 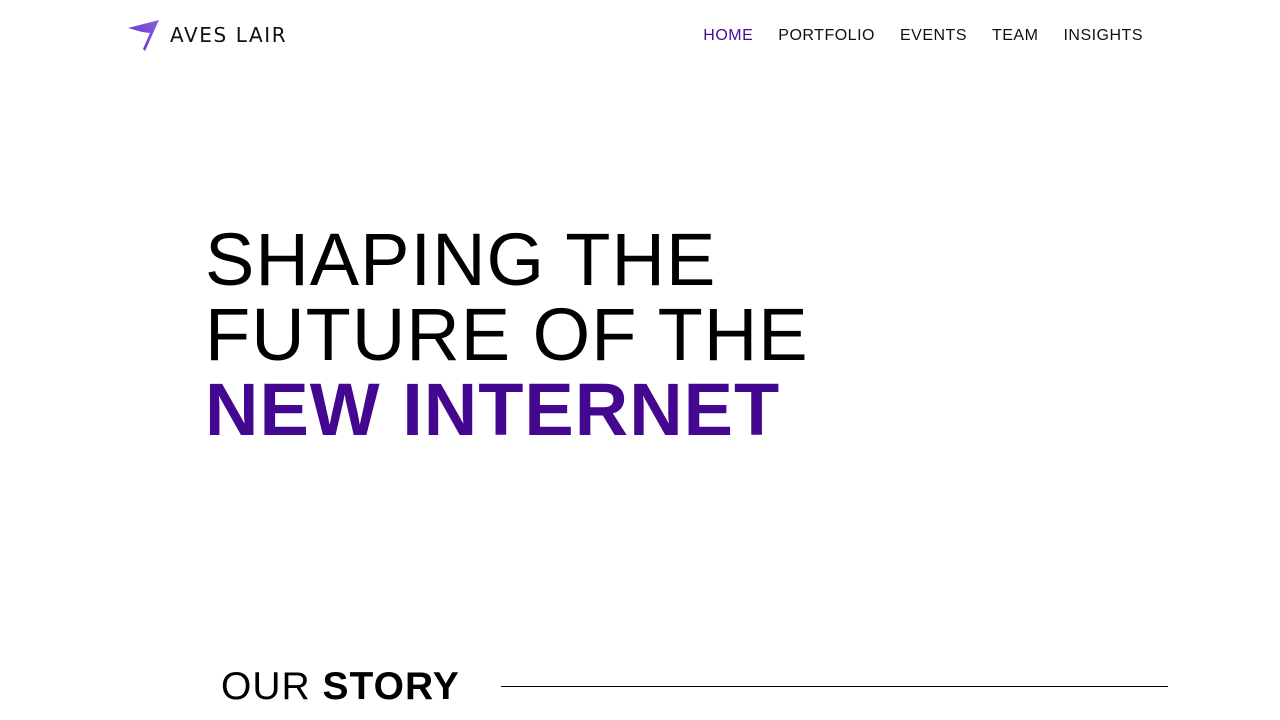 I want to click on hero-heading: SHAPING THE FUTURE OF THE NEW INTERNET, so click(x=507, y=334).